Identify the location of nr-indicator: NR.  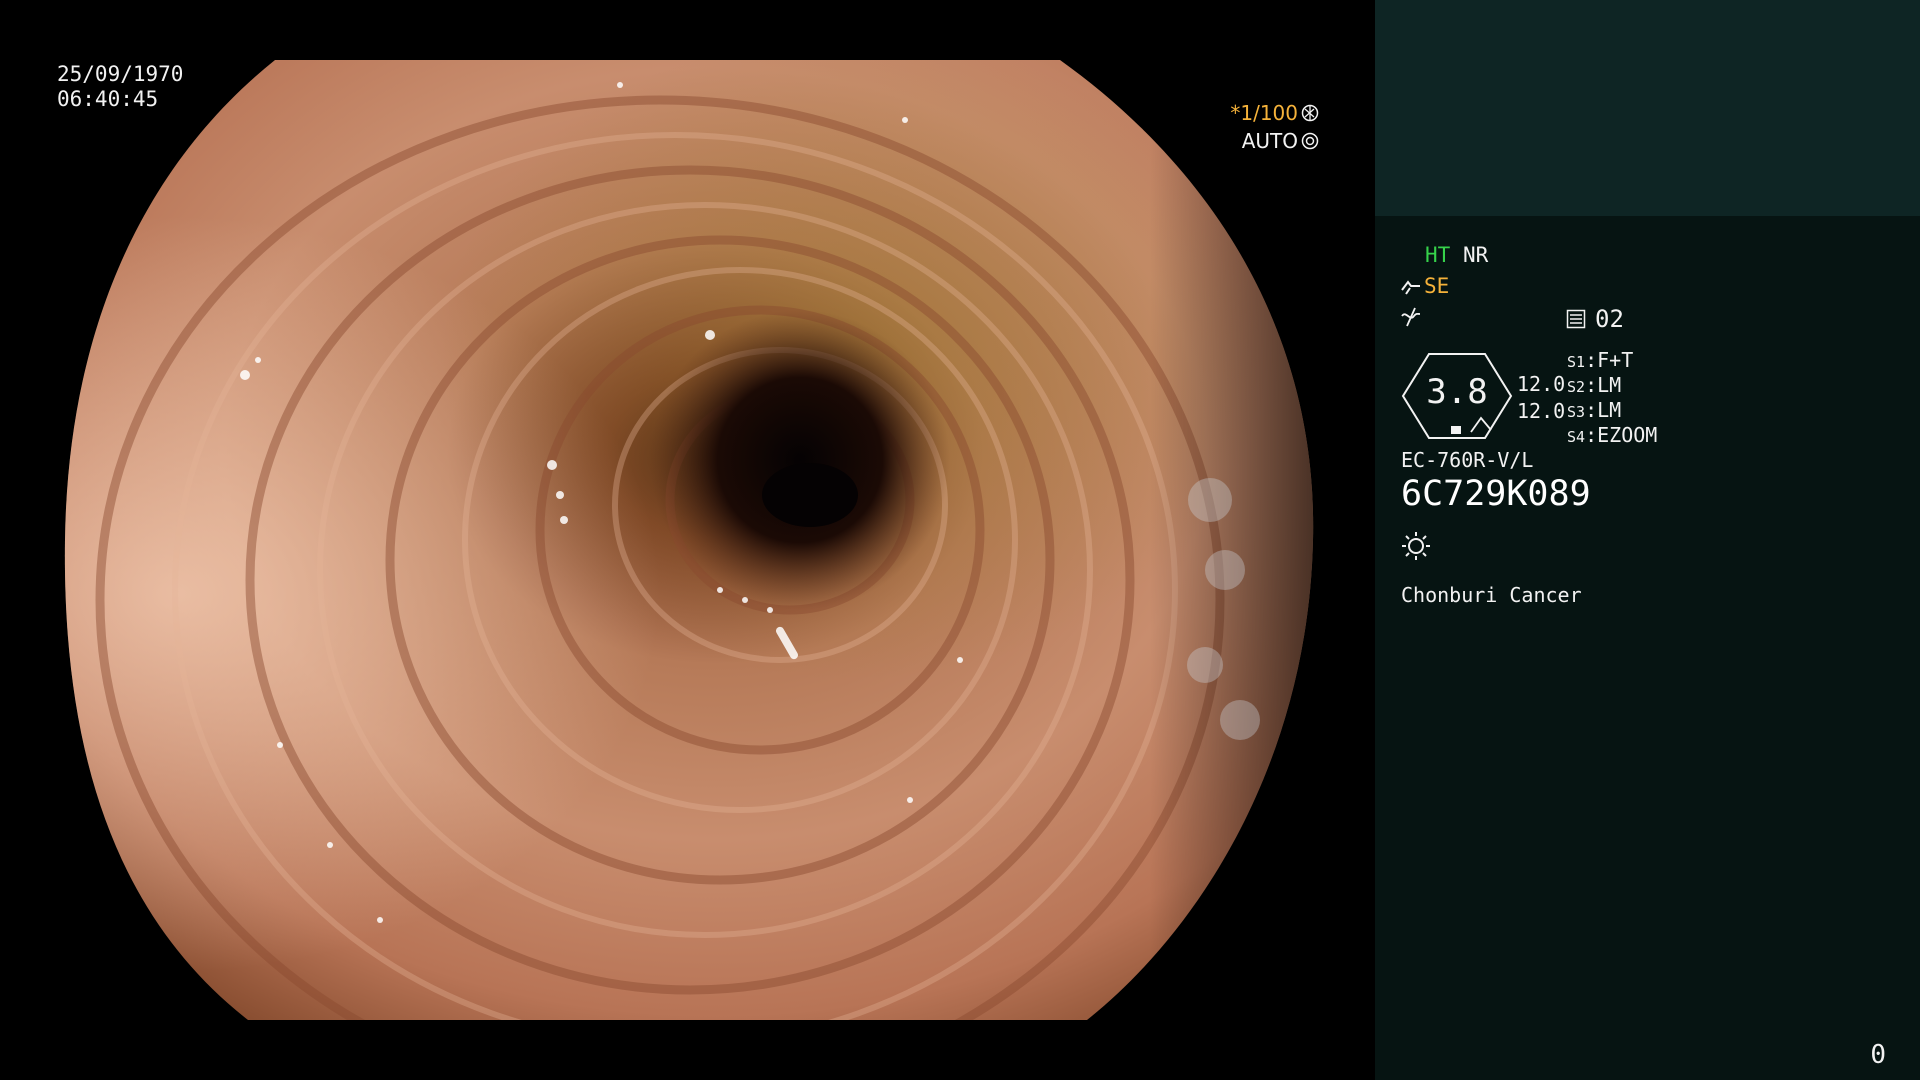
(1475, 255).